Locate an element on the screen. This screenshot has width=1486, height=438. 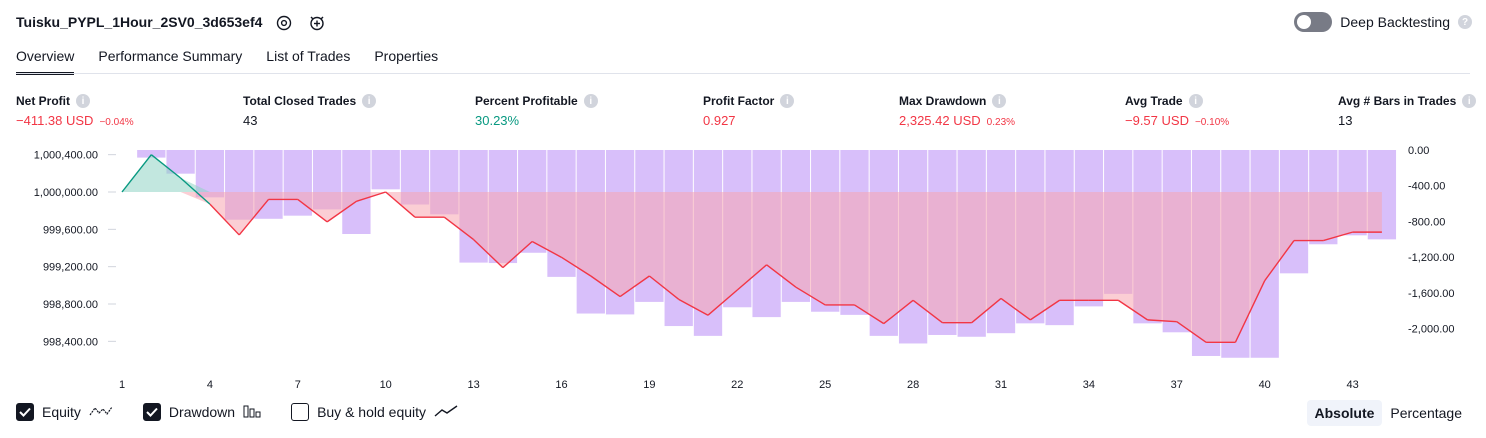
right-tick-label: -1,200.00 is located at coordinates (1431, 258).